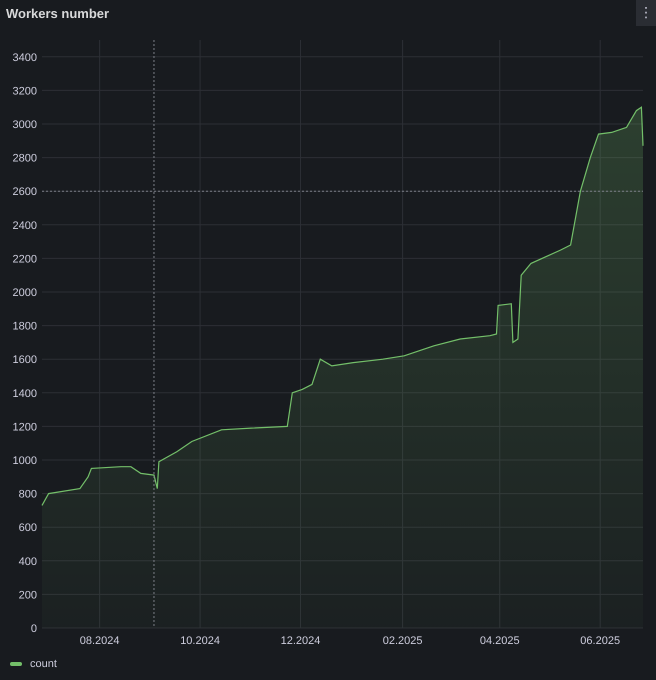  I want to click on x-tick-label: 10.2024, so click(200, 641).